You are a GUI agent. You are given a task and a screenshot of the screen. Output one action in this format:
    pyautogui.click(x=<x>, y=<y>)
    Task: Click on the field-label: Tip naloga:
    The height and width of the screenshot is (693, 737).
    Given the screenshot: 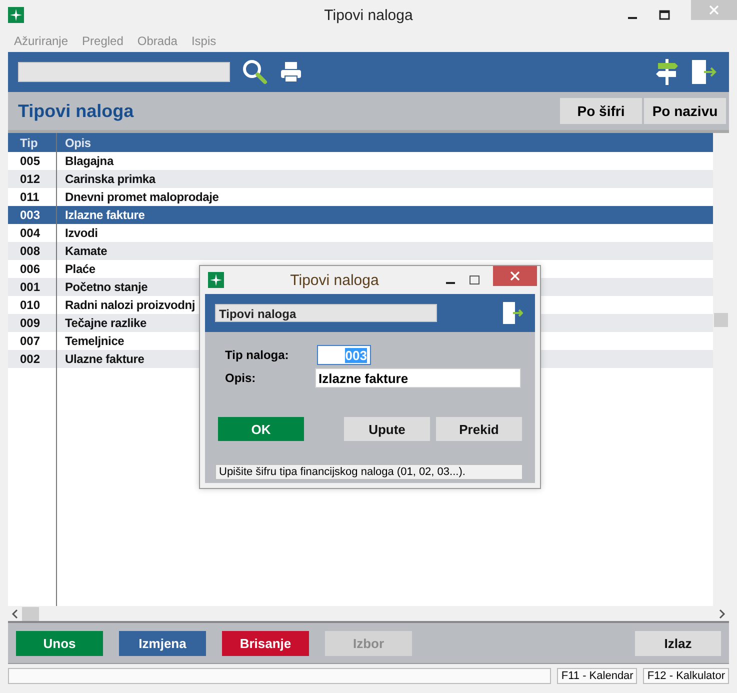 What is the action you would take?
    pyautogui.click(x=257, y=355)
    